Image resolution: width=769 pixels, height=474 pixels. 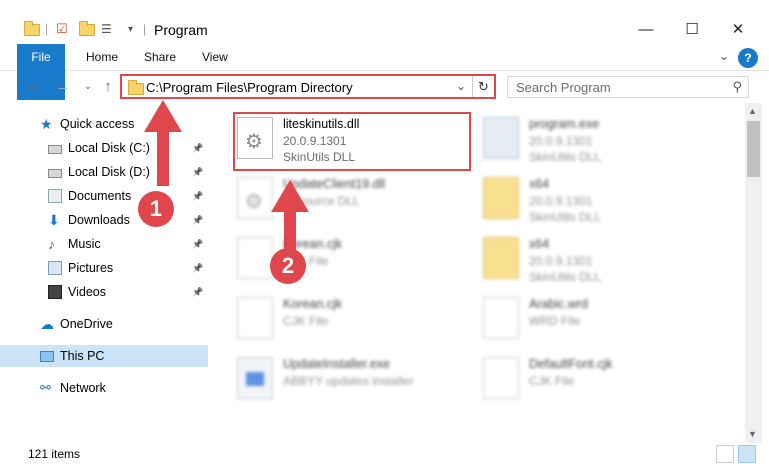 What do you see at coordinates (156, 209) in the screenshot?
I see `step-1-badge: 1` at bounding box center [156, 209].